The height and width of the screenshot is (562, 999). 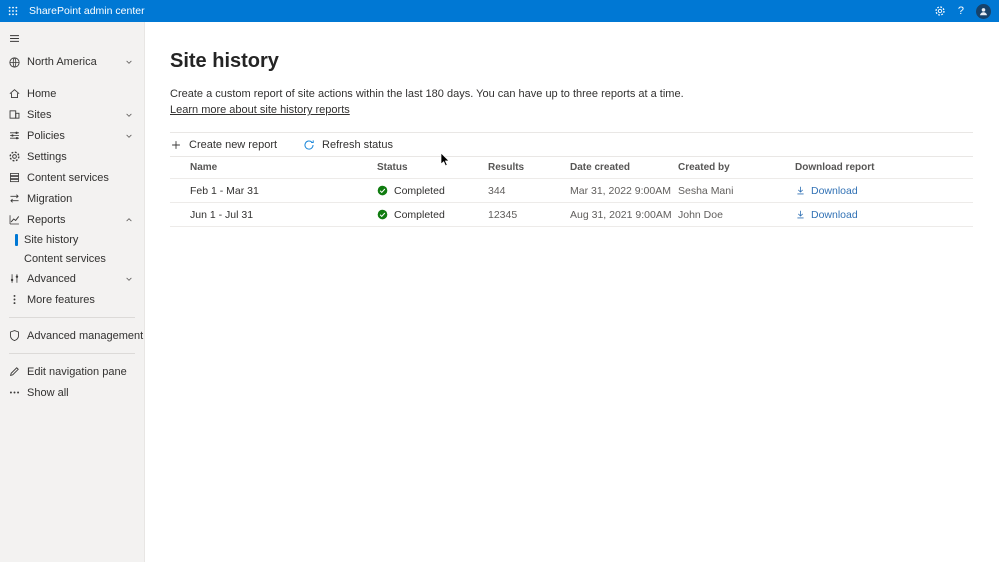 I want to click on org-selector: North America, so click(x=72, y=62).